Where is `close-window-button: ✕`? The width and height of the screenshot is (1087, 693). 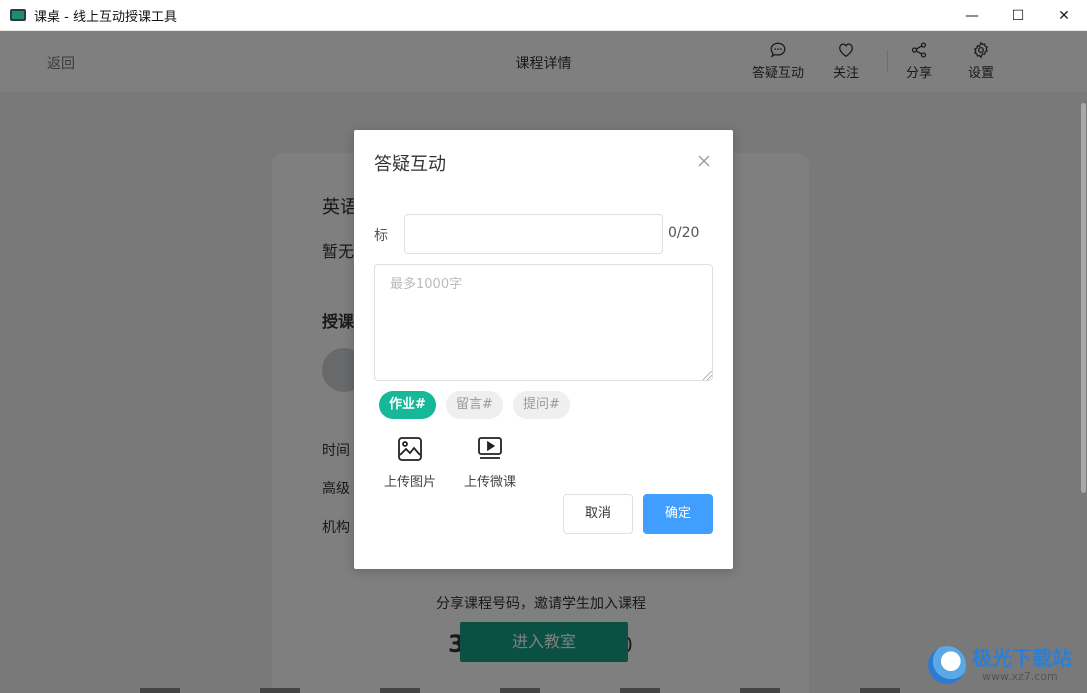 close-window-button: ✕ is located at coordinates (1064, 15).